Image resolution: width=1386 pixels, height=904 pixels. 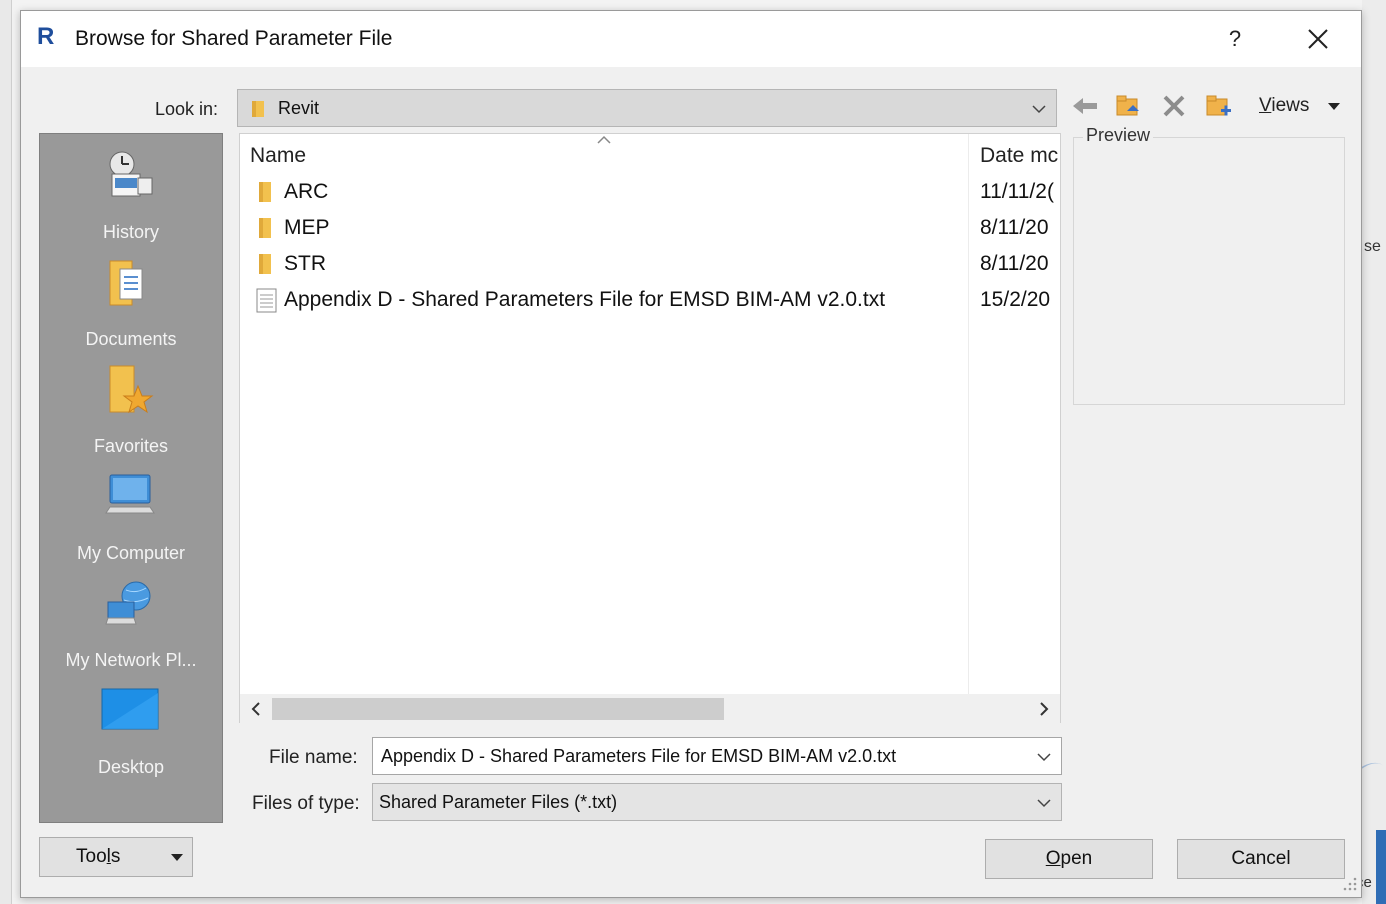 I want to click on list-item: STR 8/11/20, so click(x=650, y=264).